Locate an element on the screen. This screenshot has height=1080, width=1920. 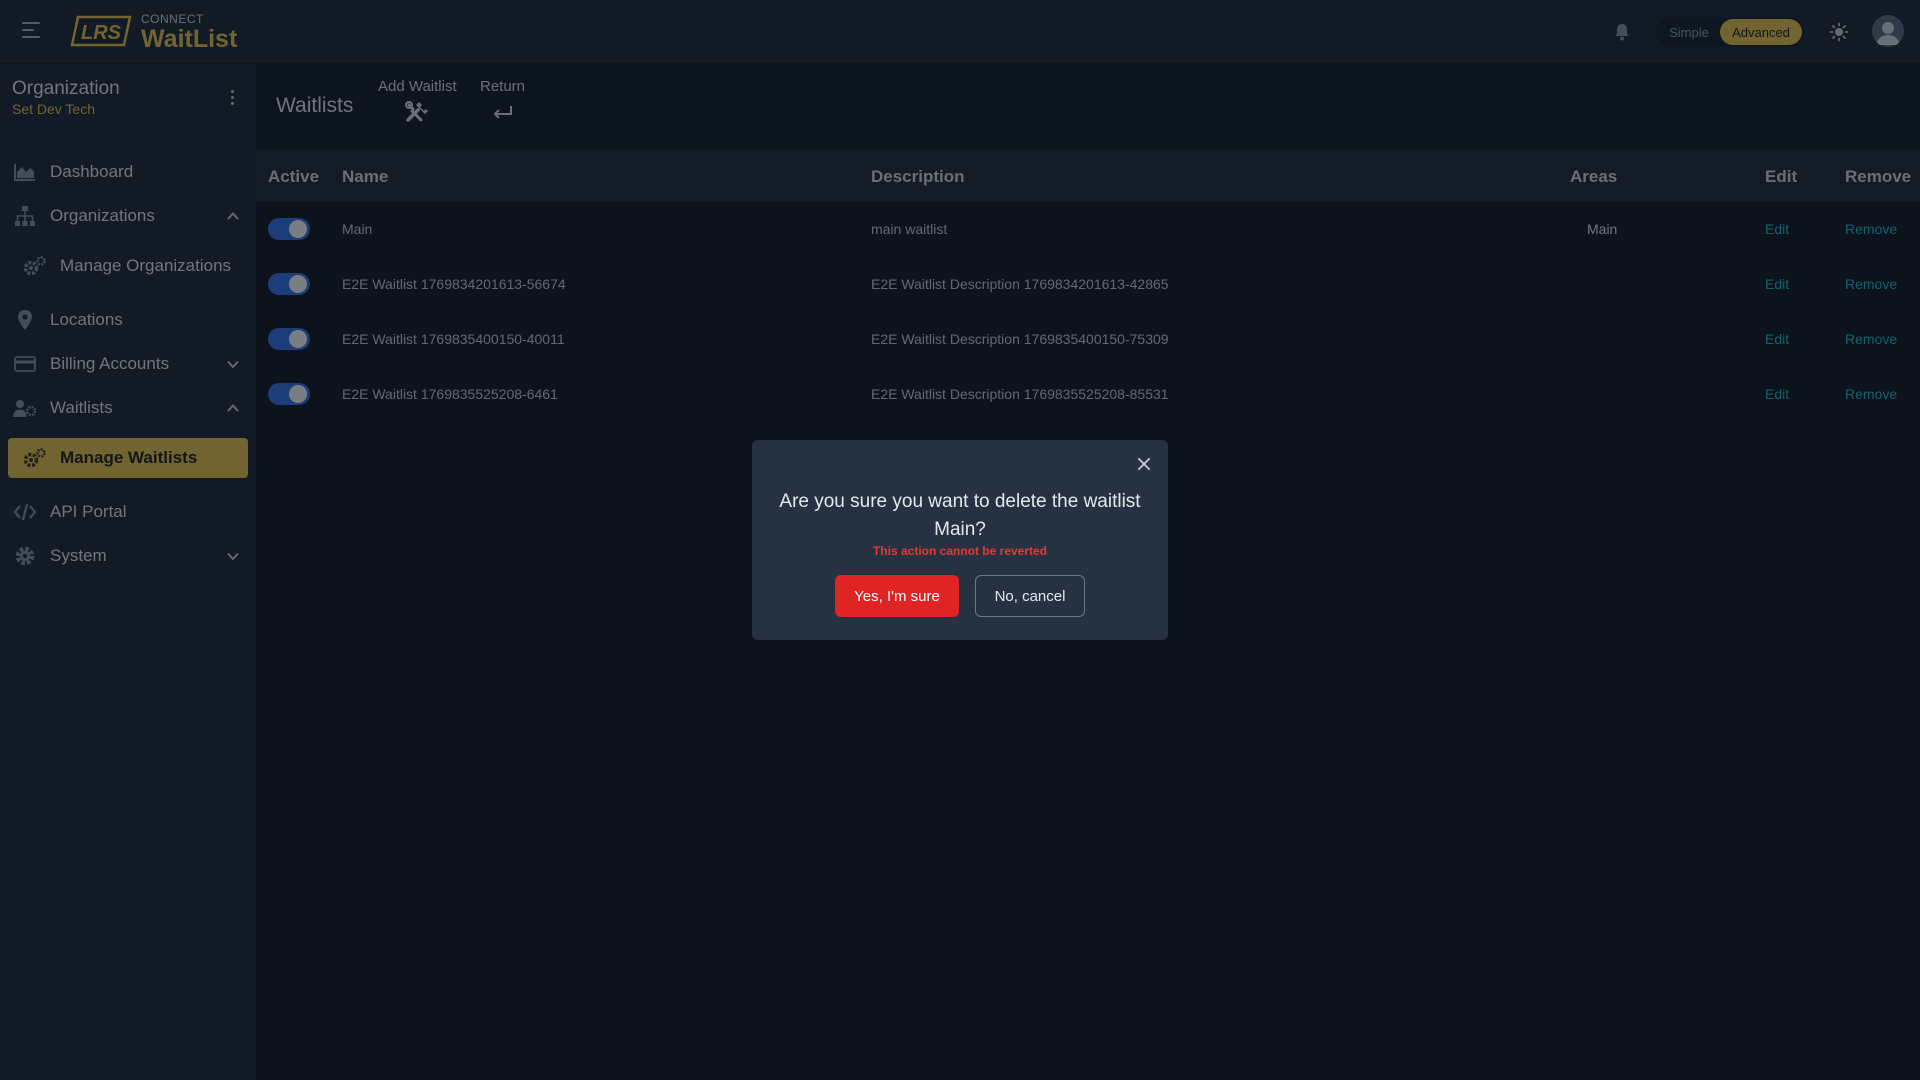
confirm-delete-button: Yes, I'm sure is located at coordinates (897, 596).